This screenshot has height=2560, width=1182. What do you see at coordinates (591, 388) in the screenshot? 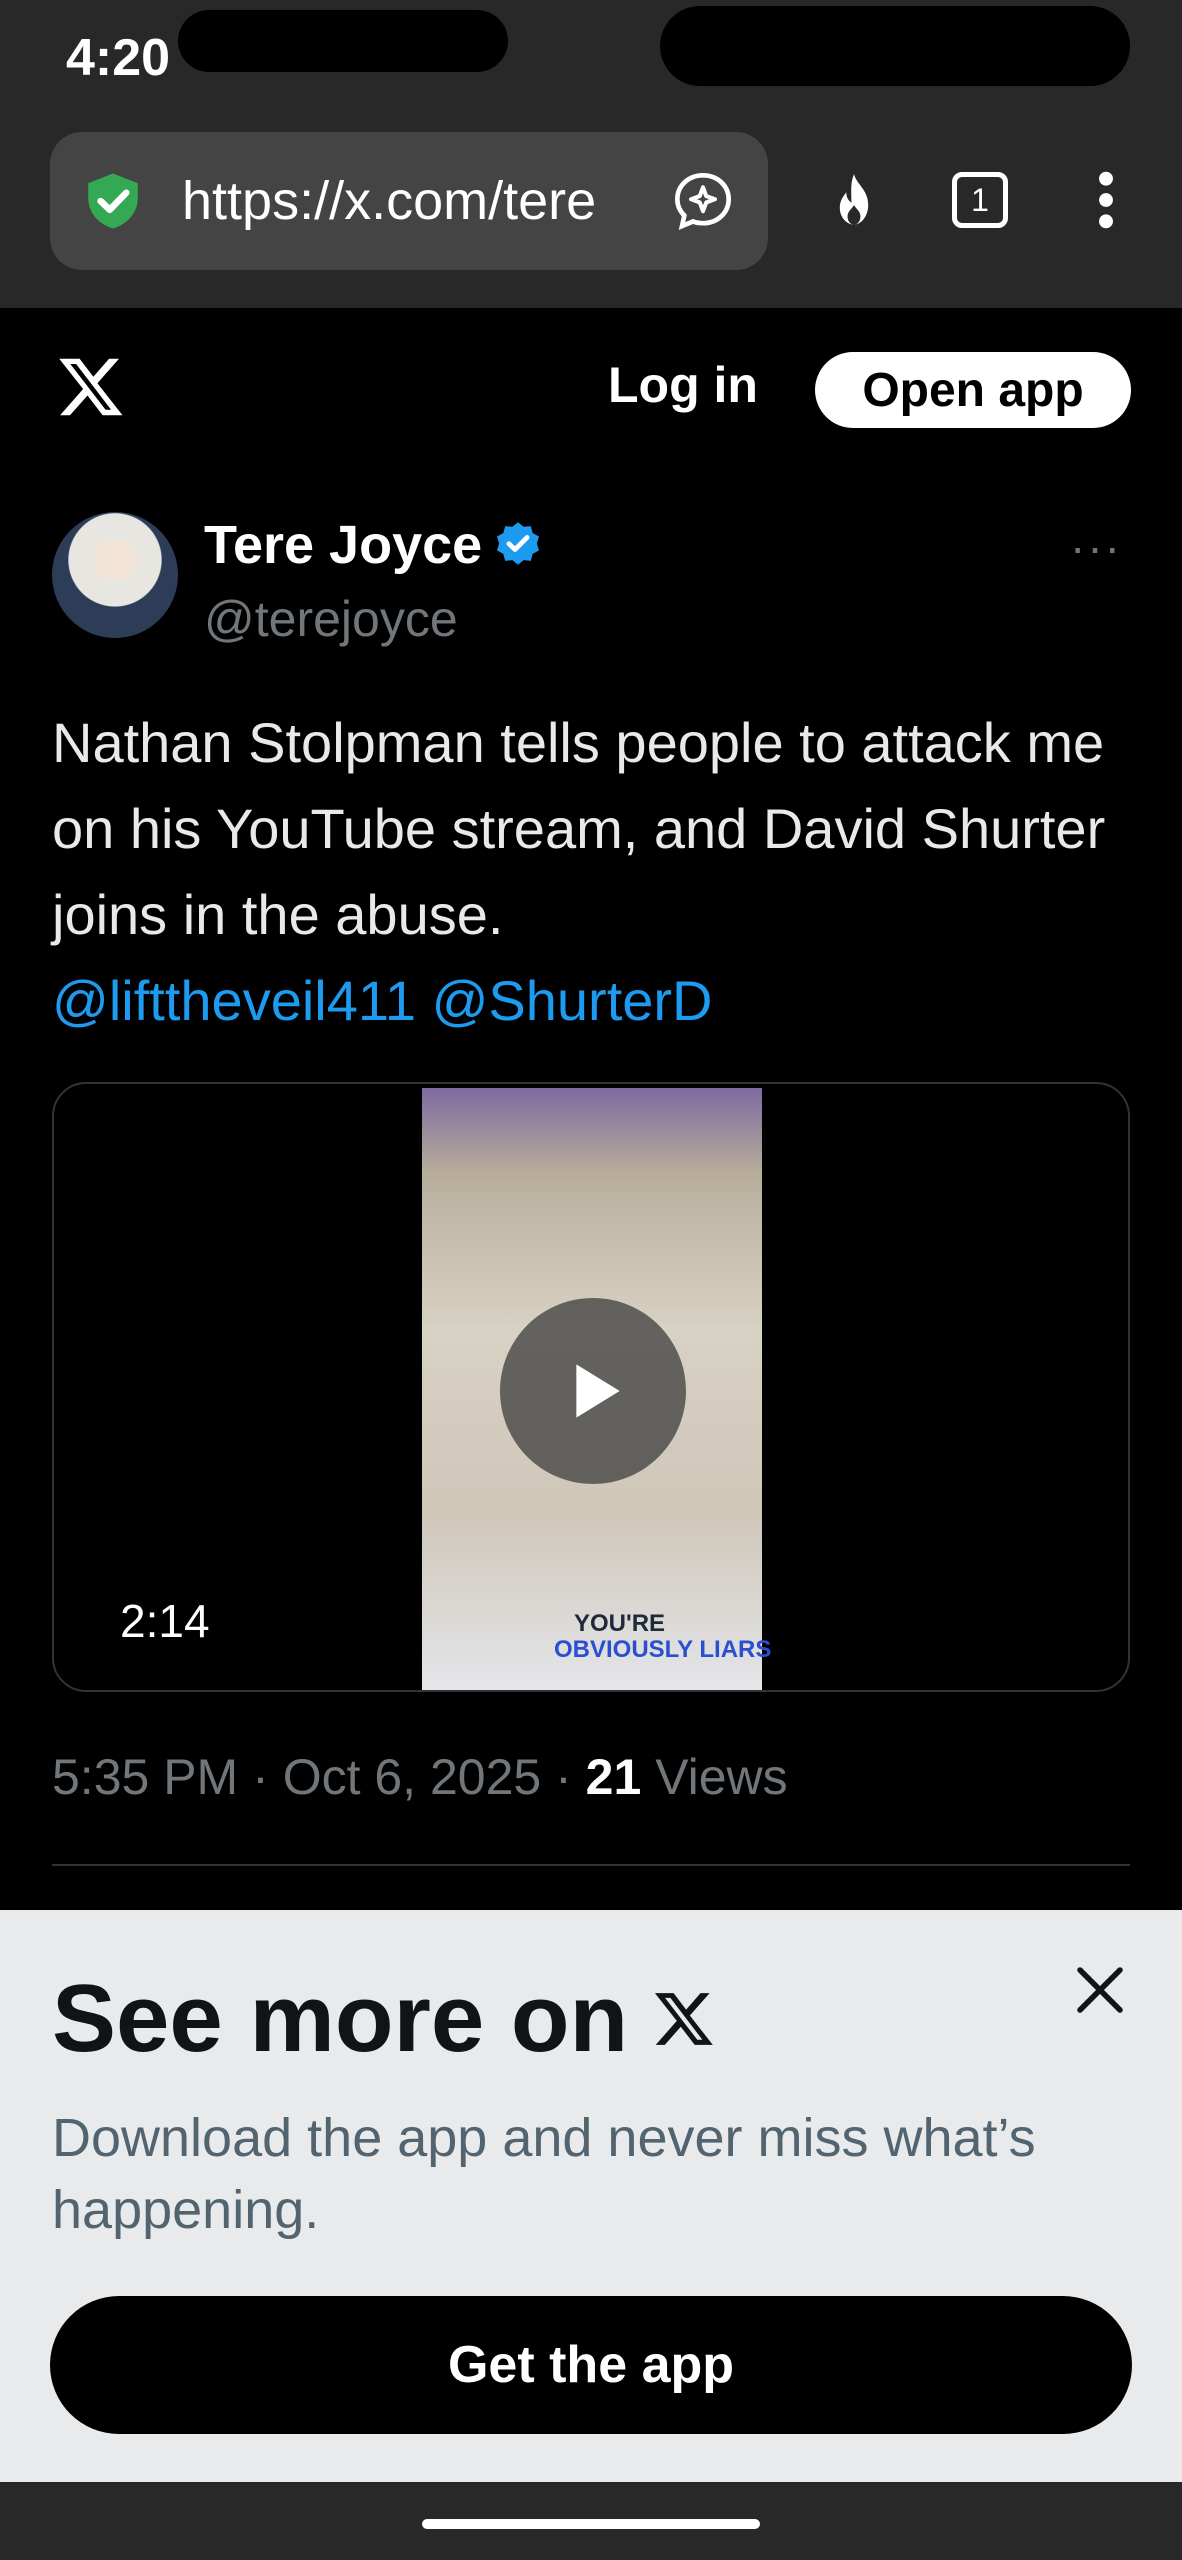
I see `site-header: Log in Open app` at bounding box center [591, 388].